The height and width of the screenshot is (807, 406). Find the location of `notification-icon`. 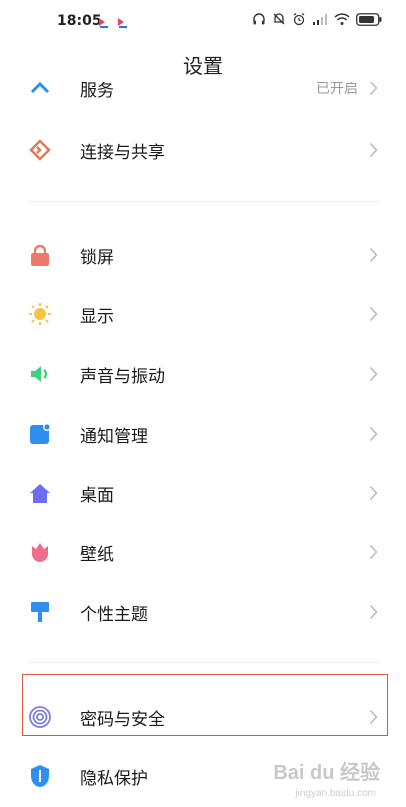

notification-icon is located at coordinates (40, 434).